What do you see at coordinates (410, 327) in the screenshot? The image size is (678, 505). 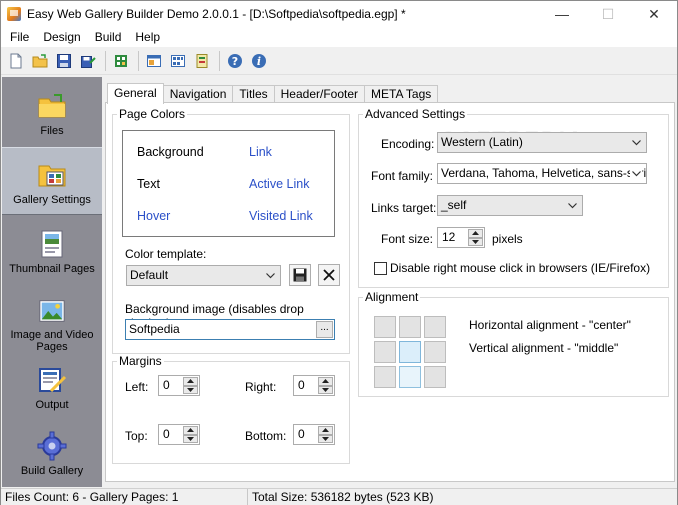 I see `align-top-center` at bounding box center [410, 327].